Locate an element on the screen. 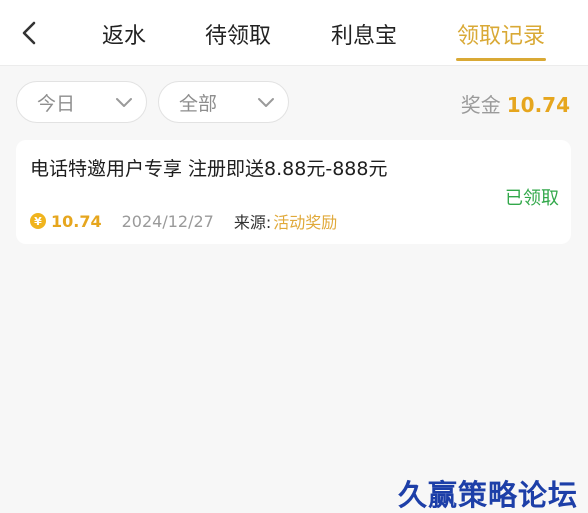 This screenshot has height=513, width=588. record-amount: 10.74 is located at coordinates (76, 221).